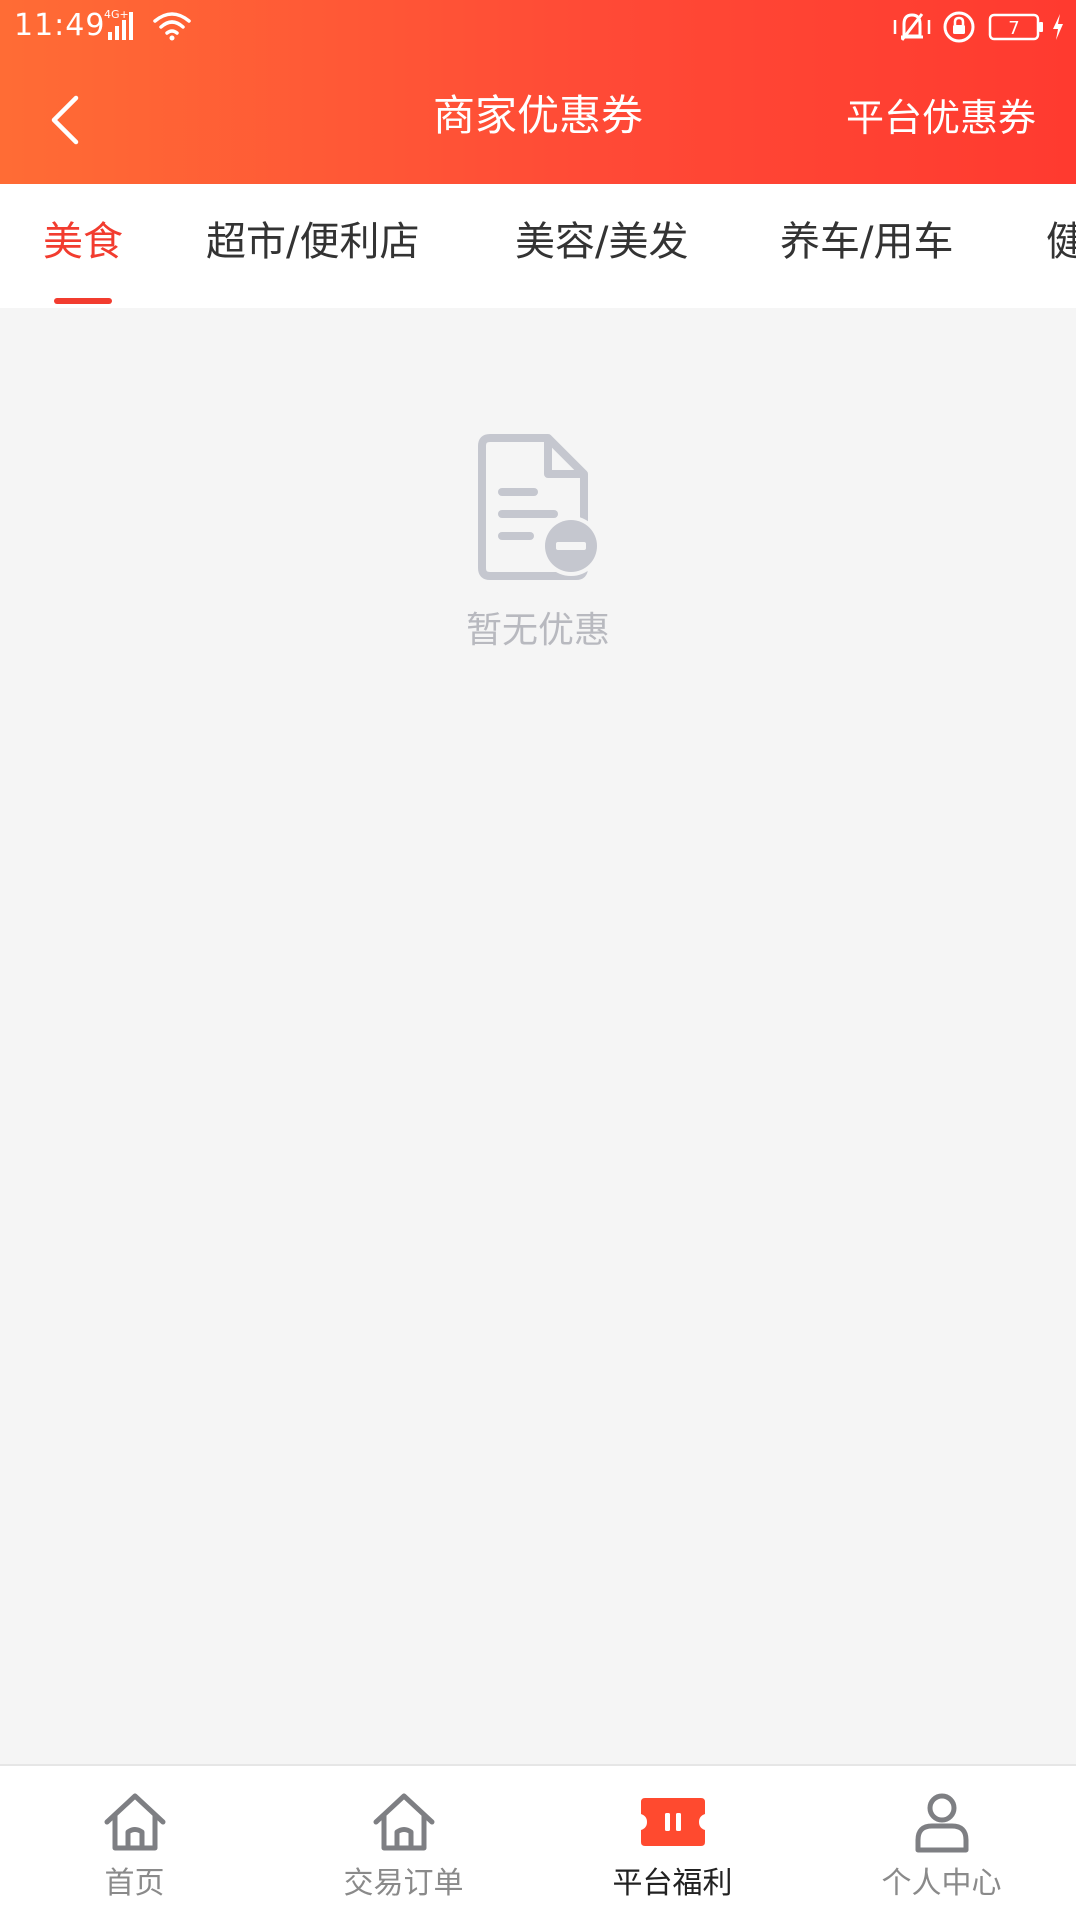 This screenshot has height=1918, width=1076. Describe the element at coordinates (403, 1883) in the screenshot. I see `bottom-nav-label: 交易订单` at that location.